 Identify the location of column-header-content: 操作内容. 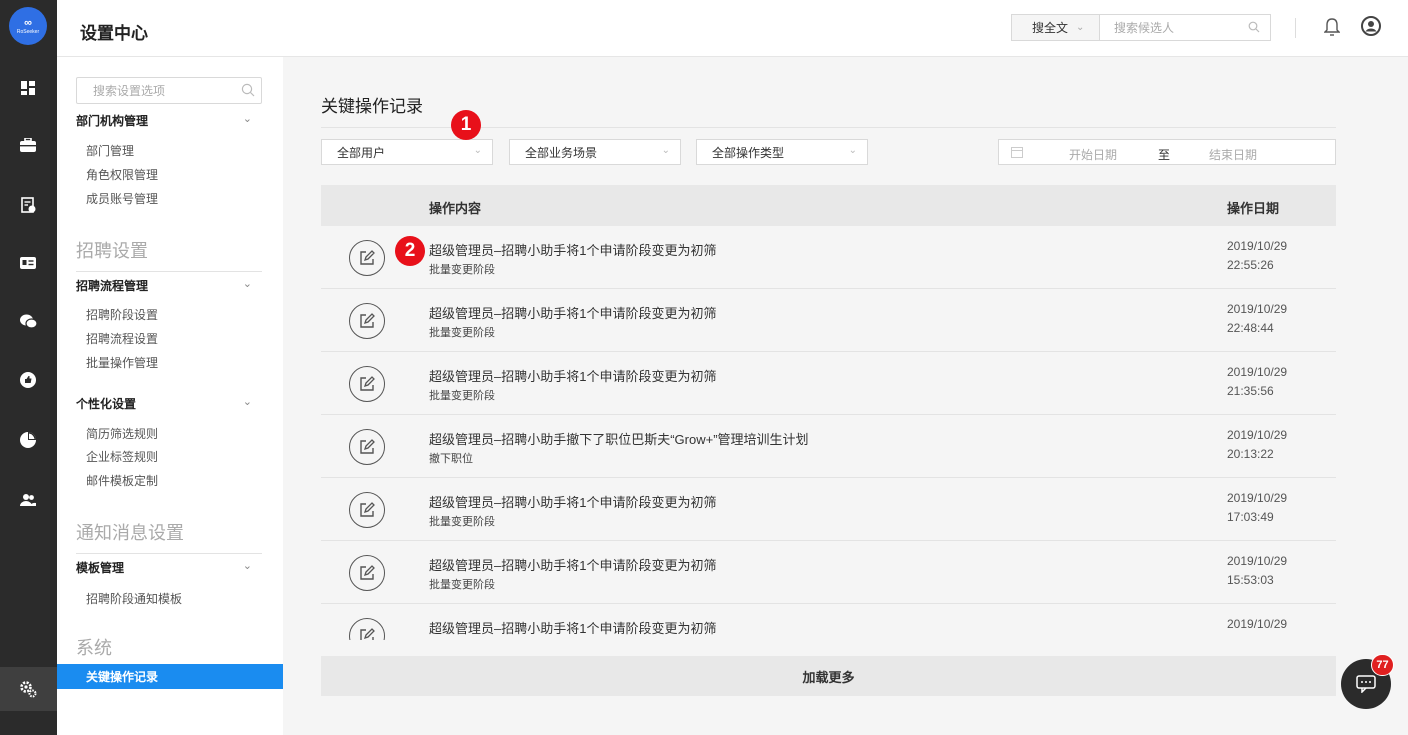
(455, 208).